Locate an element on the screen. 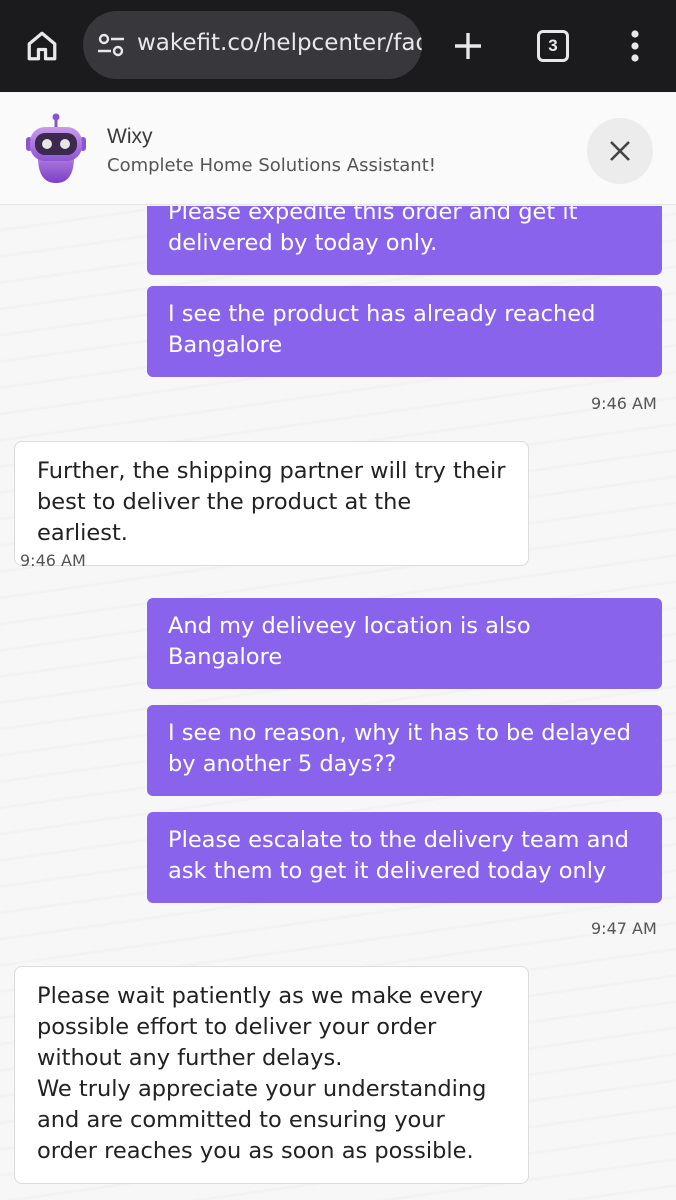  more-options-icon is located at coordinates (635, 46).